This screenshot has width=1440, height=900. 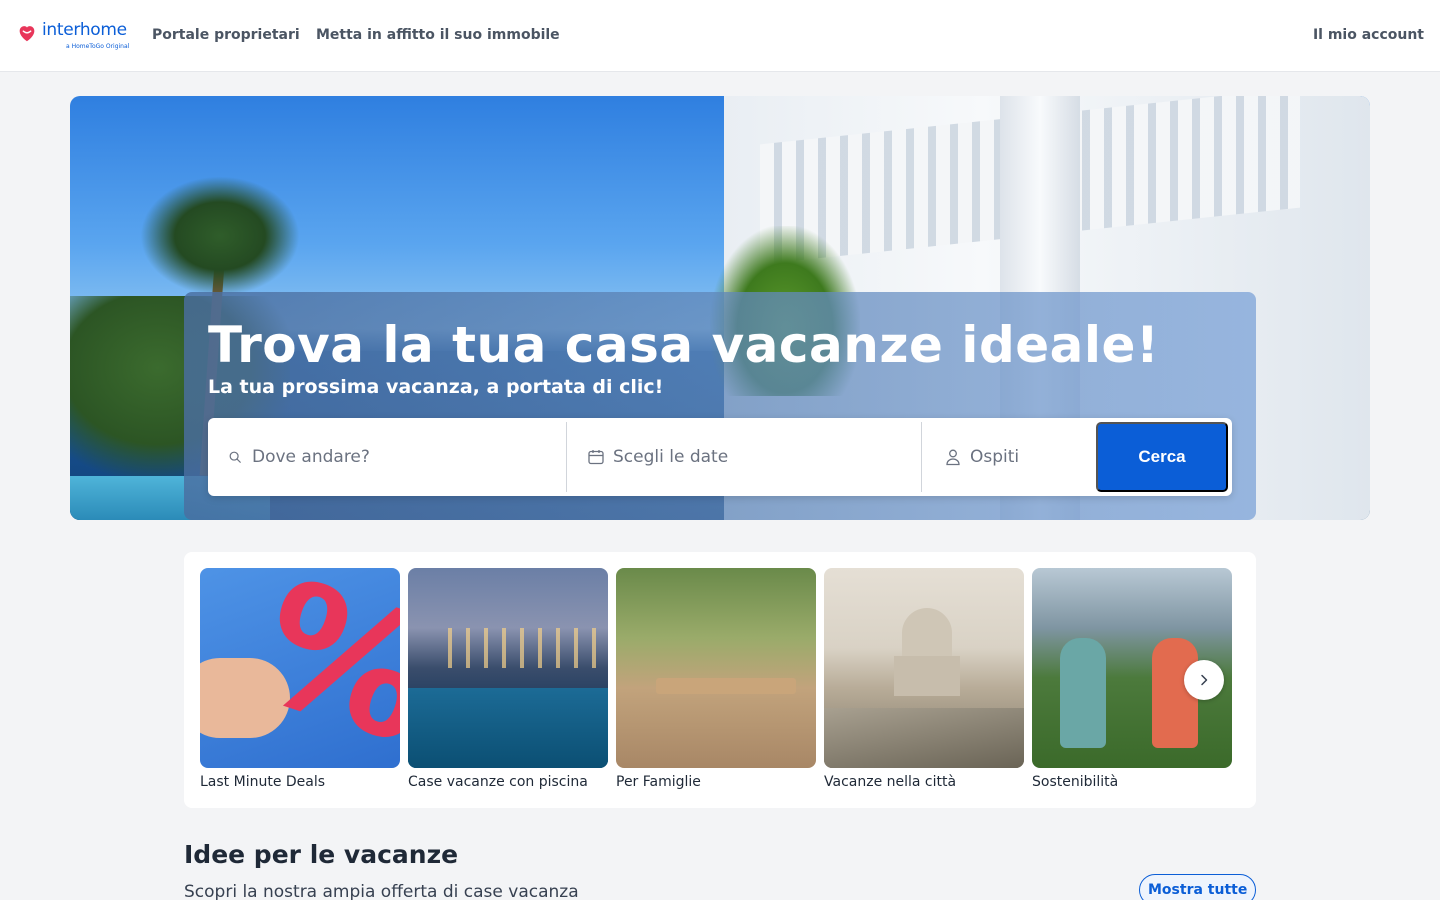 What do you see at coordinates (498, 782) in the screenshot?
I see `category-label: Case vacanze con piscina` at bounding box center [498, 782].